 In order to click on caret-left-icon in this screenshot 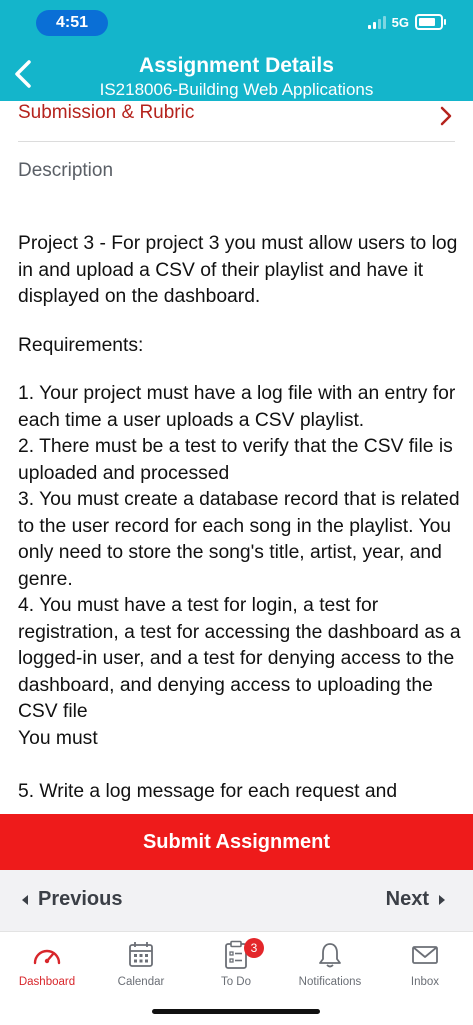, I will do `click(25, 899)`.